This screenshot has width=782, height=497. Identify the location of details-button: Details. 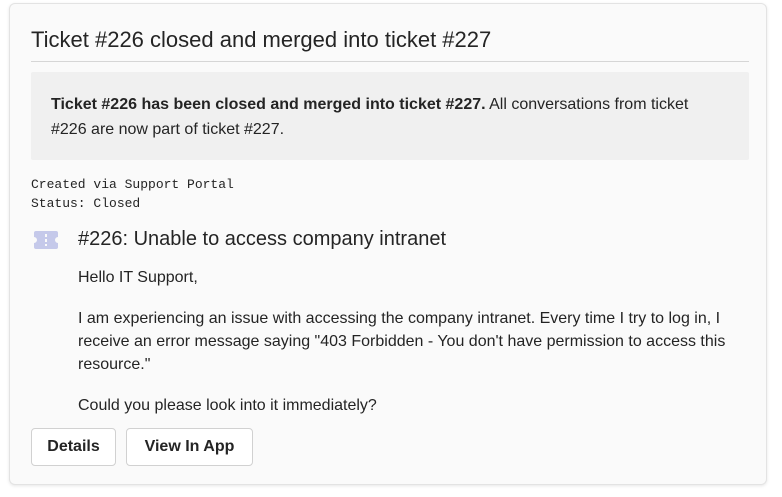
(73, 447).